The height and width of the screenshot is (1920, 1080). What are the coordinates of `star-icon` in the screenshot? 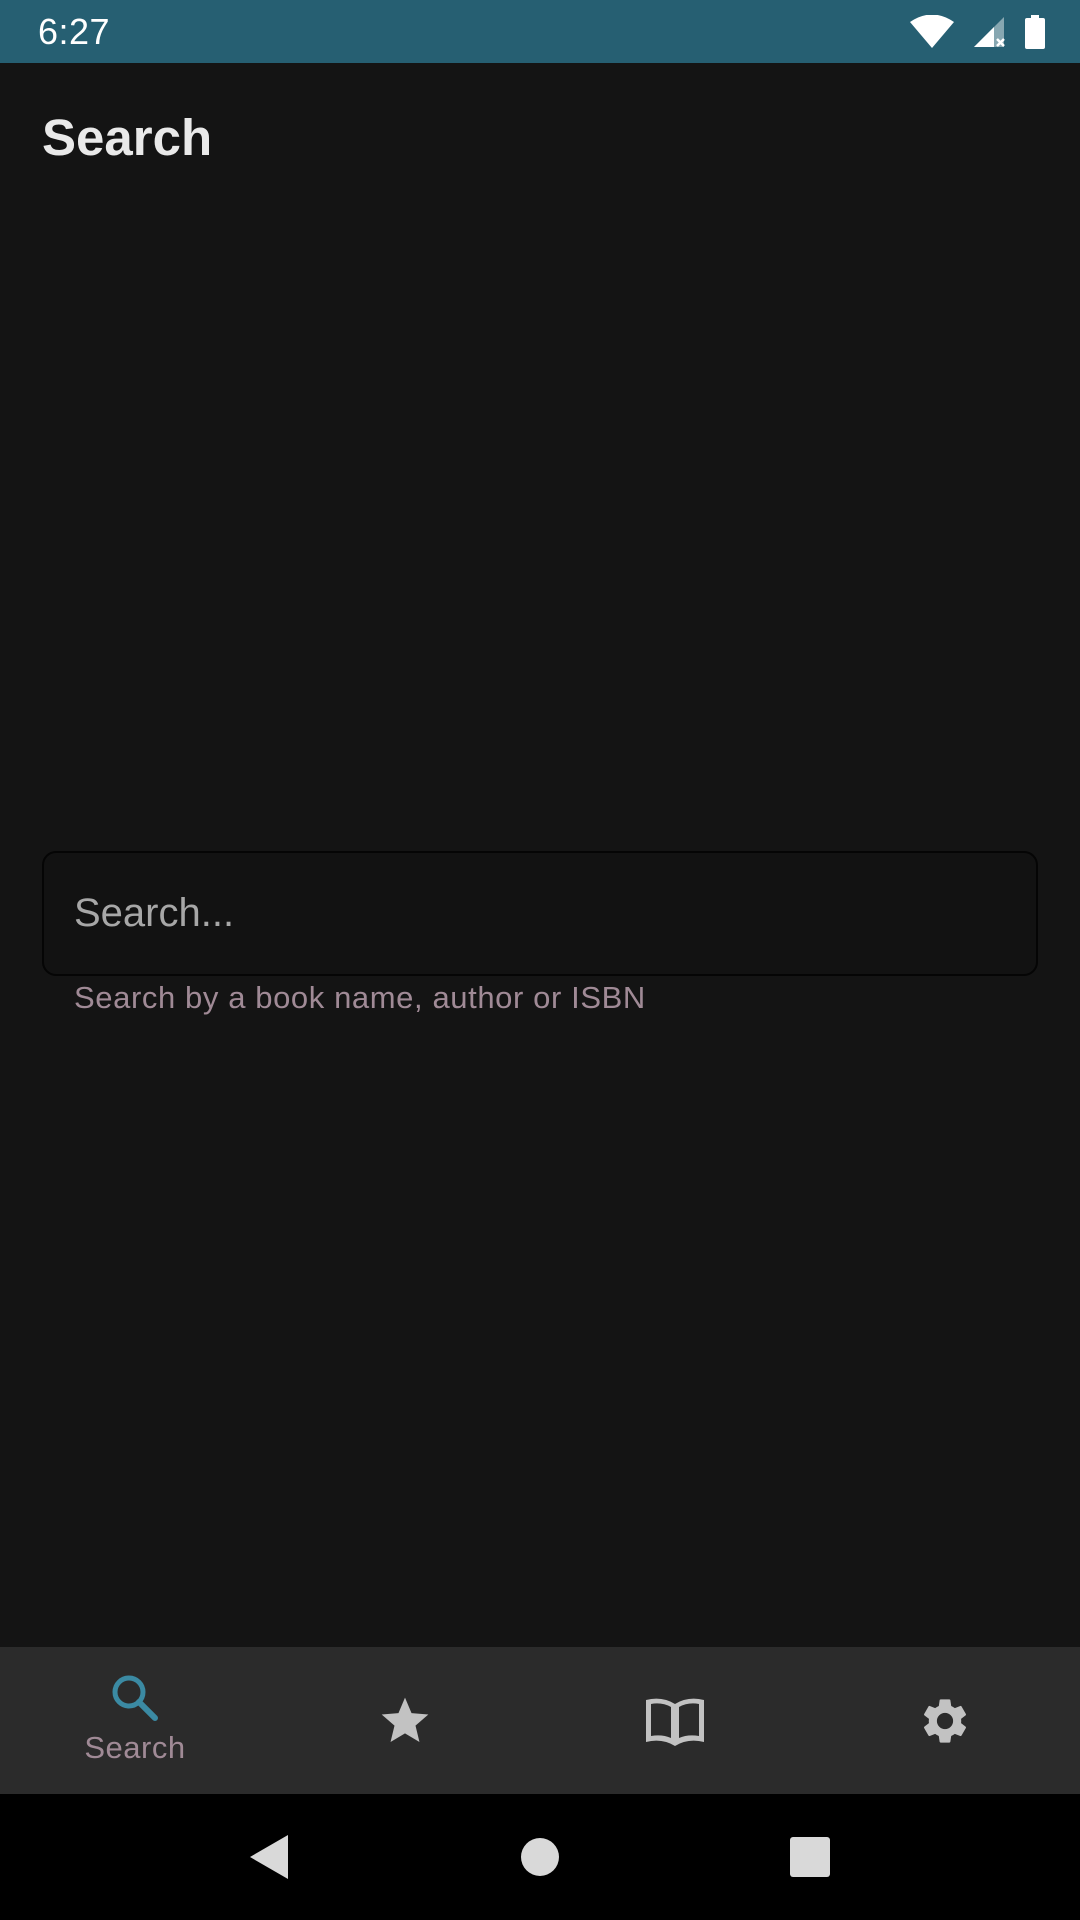 It's located at (405, 1719).